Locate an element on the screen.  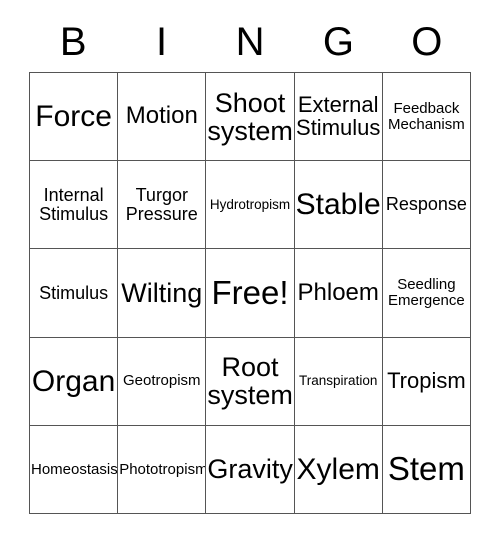
bingo-cell-label: Phloem is located at coordinates (338, 292).